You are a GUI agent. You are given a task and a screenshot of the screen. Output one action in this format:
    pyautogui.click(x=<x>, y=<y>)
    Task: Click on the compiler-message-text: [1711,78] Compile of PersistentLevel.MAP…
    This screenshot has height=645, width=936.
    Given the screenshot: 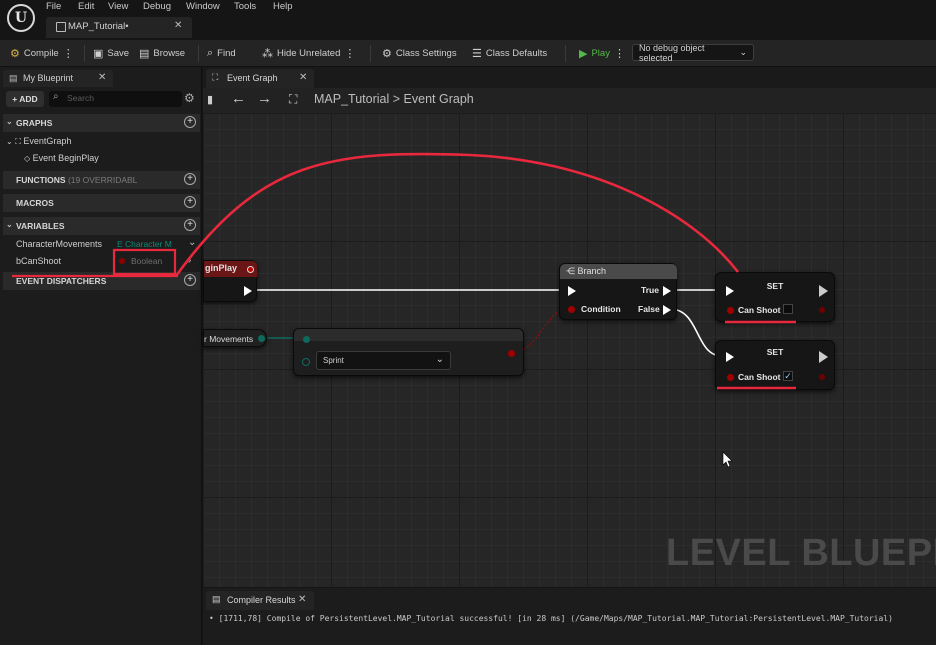 What is the action you would take?
    pyautogui.click(x=555, y=618)
    